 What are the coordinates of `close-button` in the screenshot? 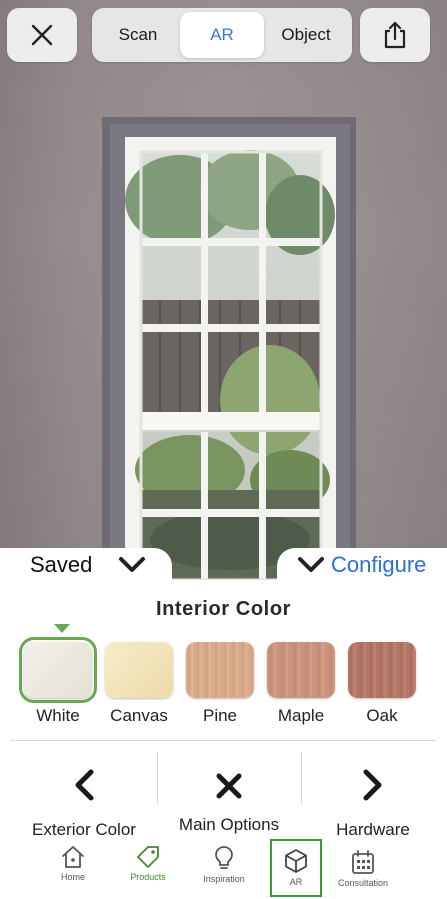 It's located at (42, 35).